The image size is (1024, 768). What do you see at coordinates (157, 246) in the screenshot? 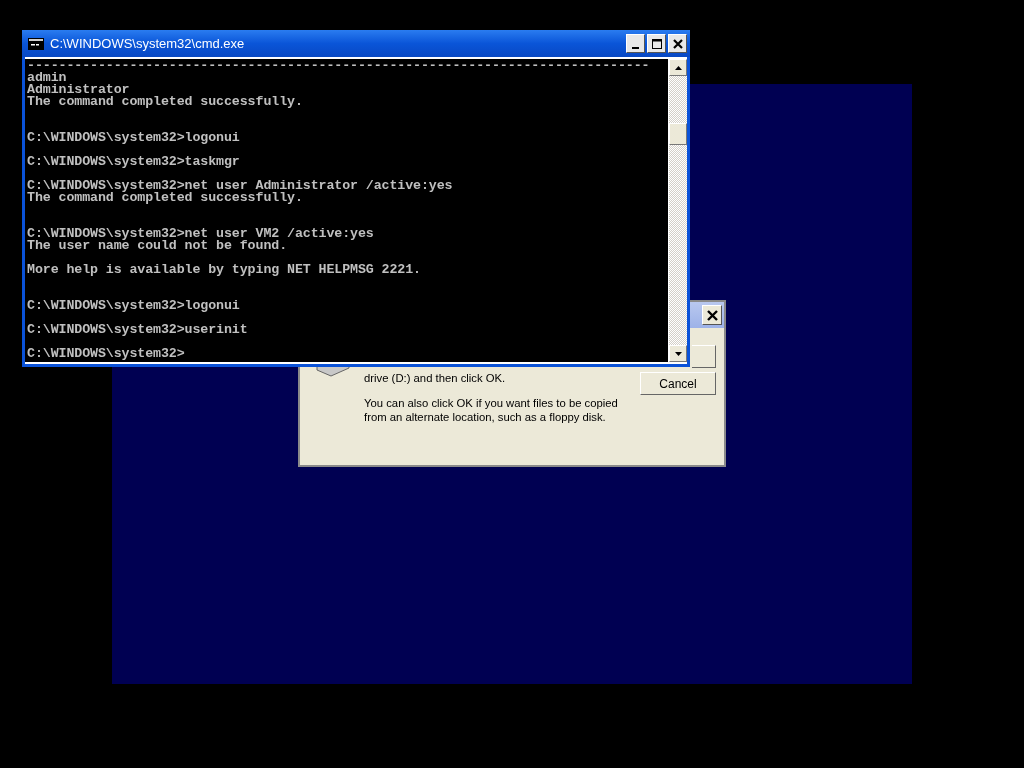
I see `console-line: The user name could not be found.` at bounding box center [157, 246].